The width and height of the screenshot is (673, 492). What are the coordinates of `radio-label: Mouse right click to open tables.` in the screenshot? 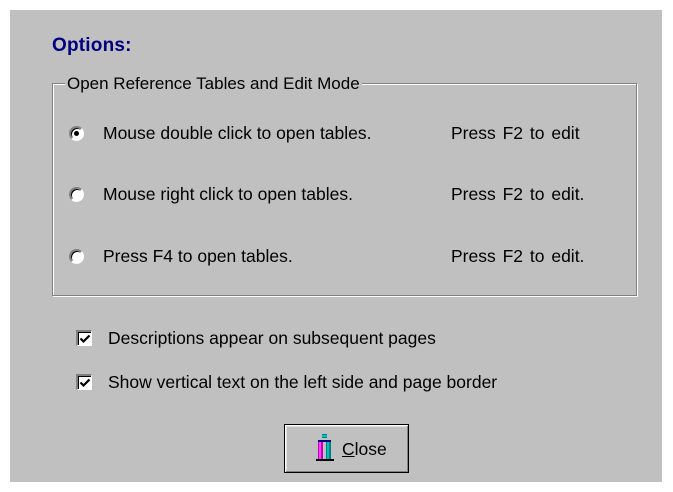 It's located at (228, 194).